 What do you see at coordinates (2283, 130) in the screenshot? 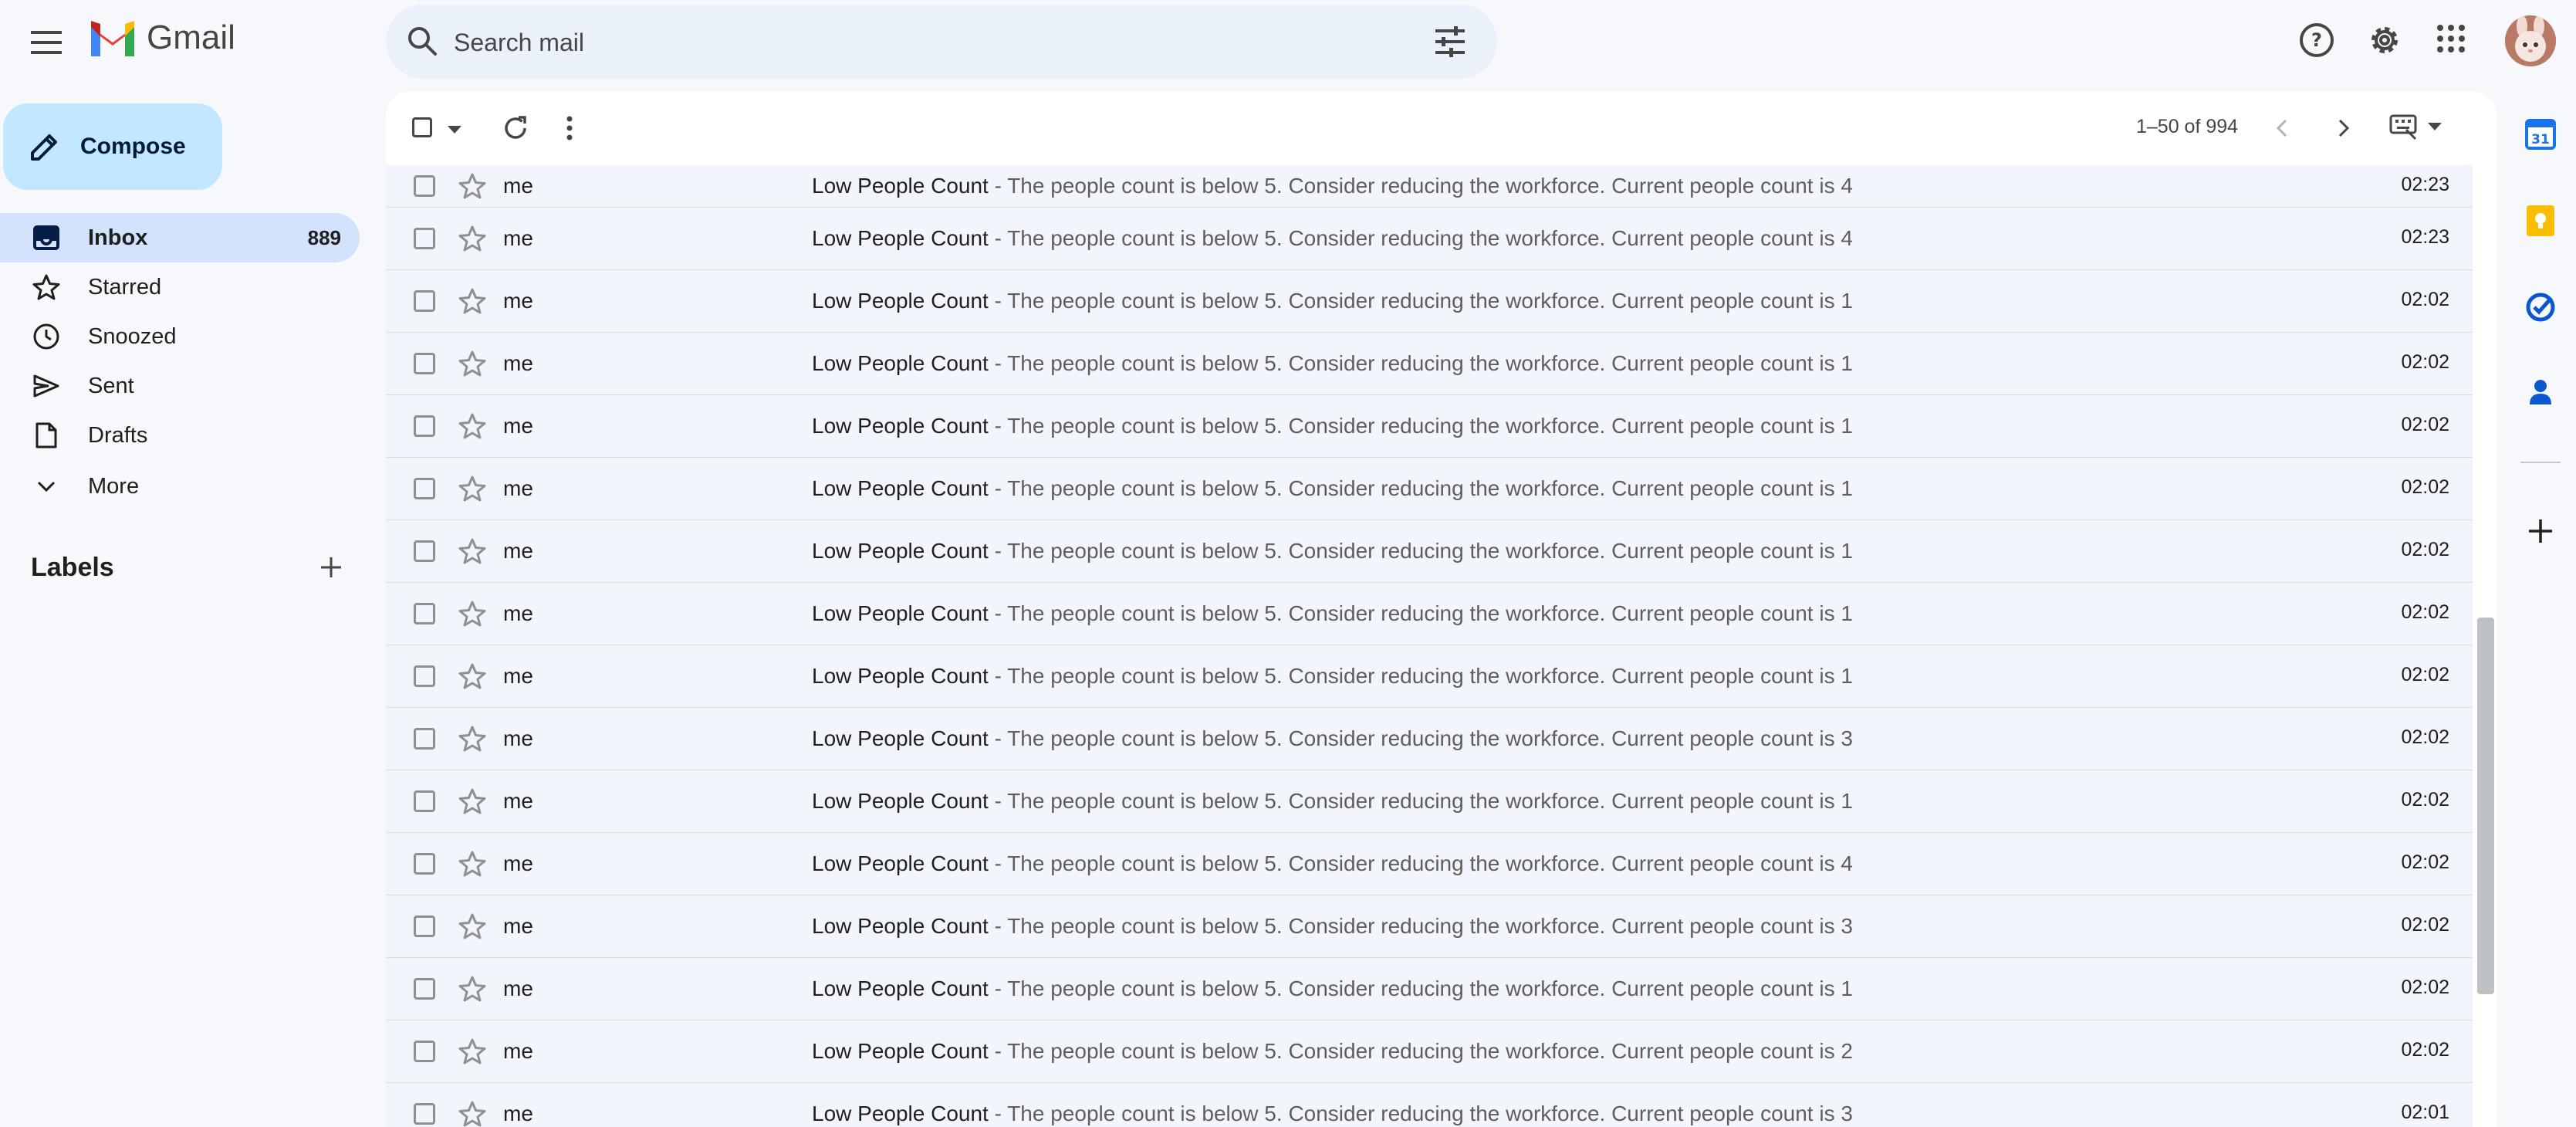
I see `newer-page-chevron-icon` at bounding box center [2283, 130].